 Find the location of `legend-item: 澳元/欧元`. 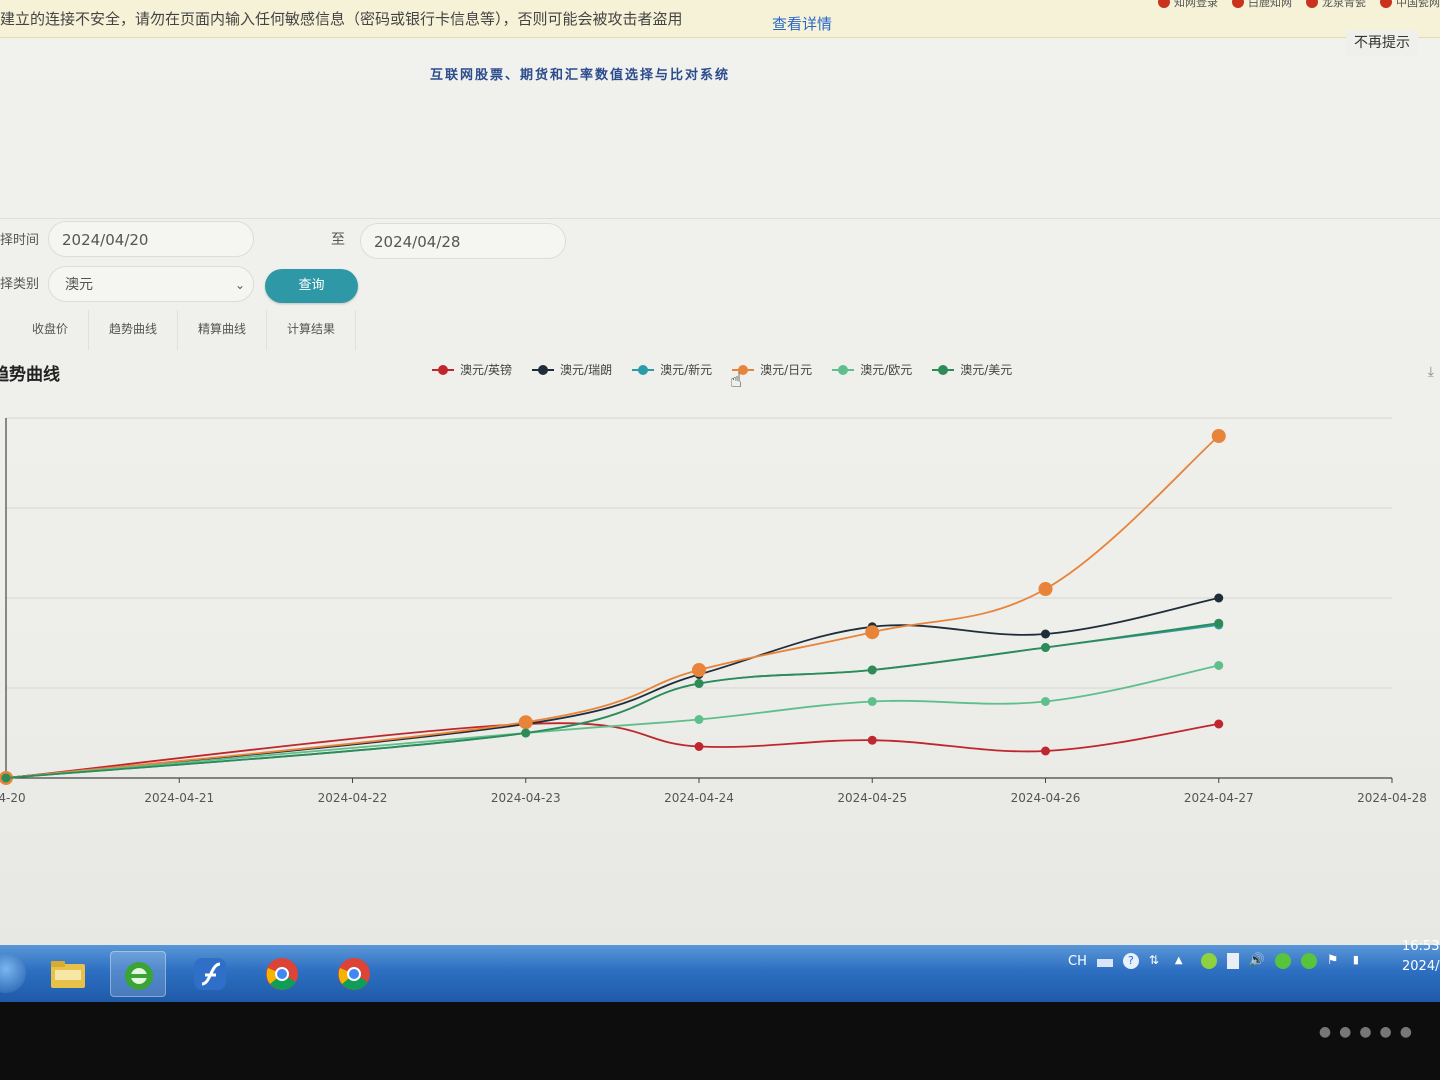

legend-item: 澳元/欧元 is located at coordinates (872, 369).